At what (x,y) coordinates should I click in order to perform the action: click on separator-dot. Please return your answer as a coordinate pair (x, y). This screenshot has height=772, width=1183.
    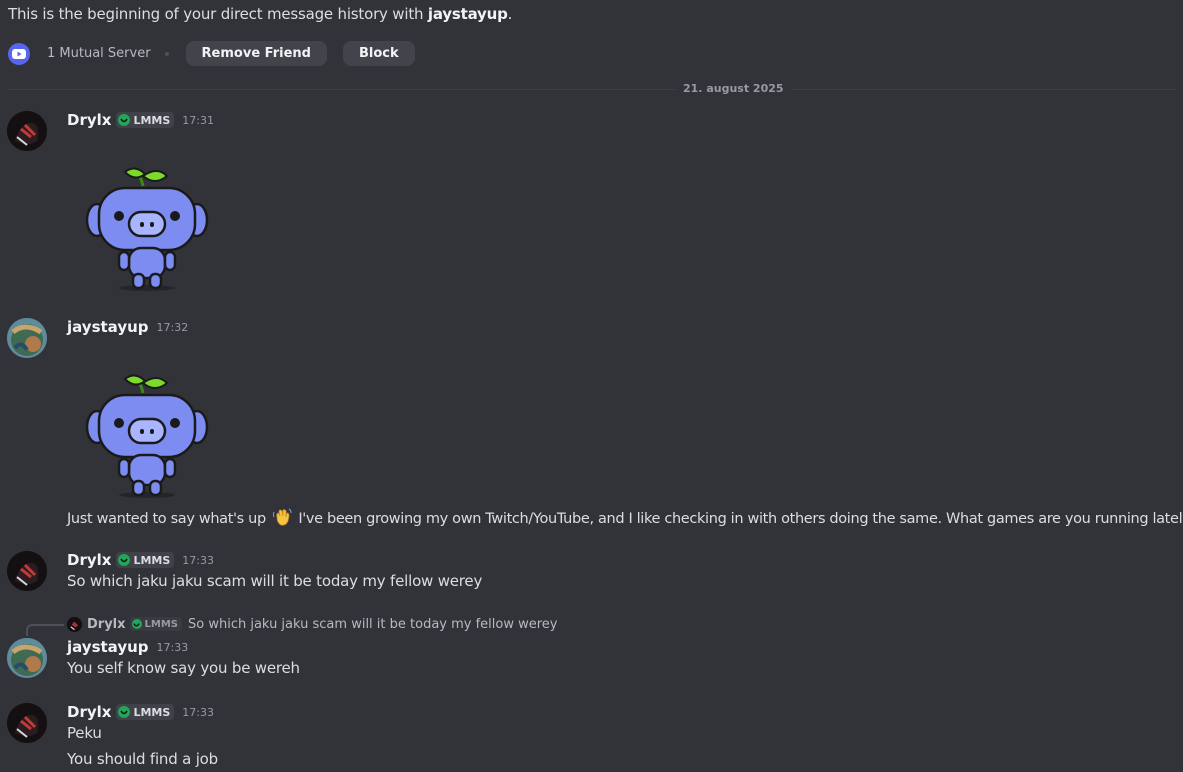
    Looking at the image, I should click on (166, 53).